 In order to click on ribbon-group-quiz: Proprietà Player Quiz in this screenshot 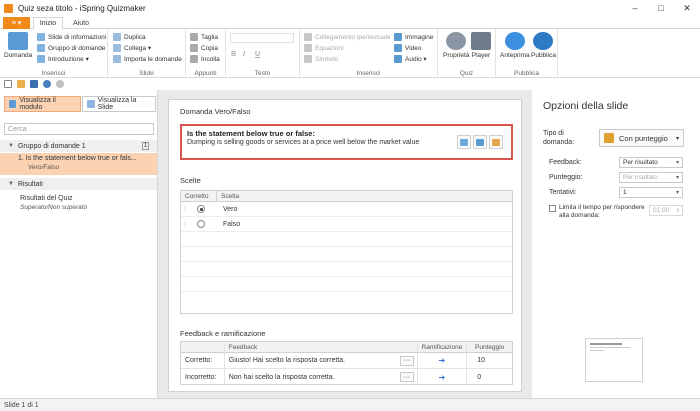, I will do `click(467, 53)`.